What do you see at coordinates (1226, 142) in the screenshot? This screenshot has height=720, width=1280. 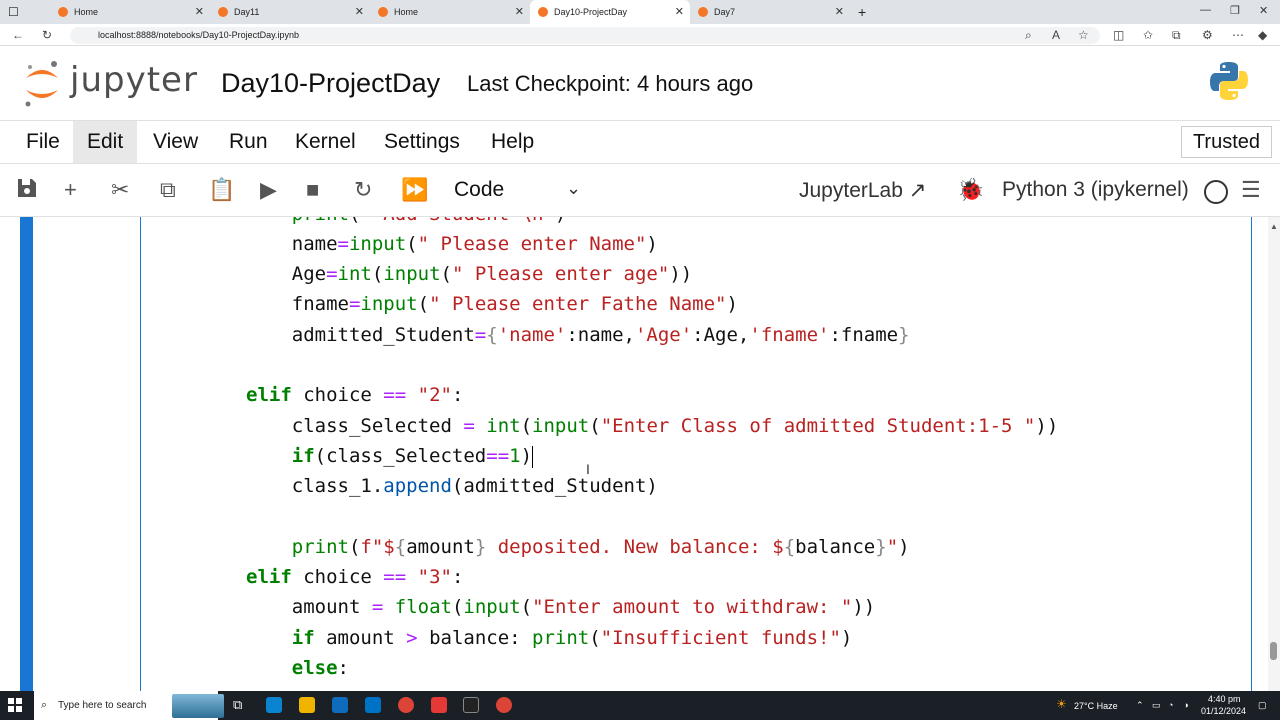 I see `trusted-indicator: Trusted` at bounding box center [1226, 142].